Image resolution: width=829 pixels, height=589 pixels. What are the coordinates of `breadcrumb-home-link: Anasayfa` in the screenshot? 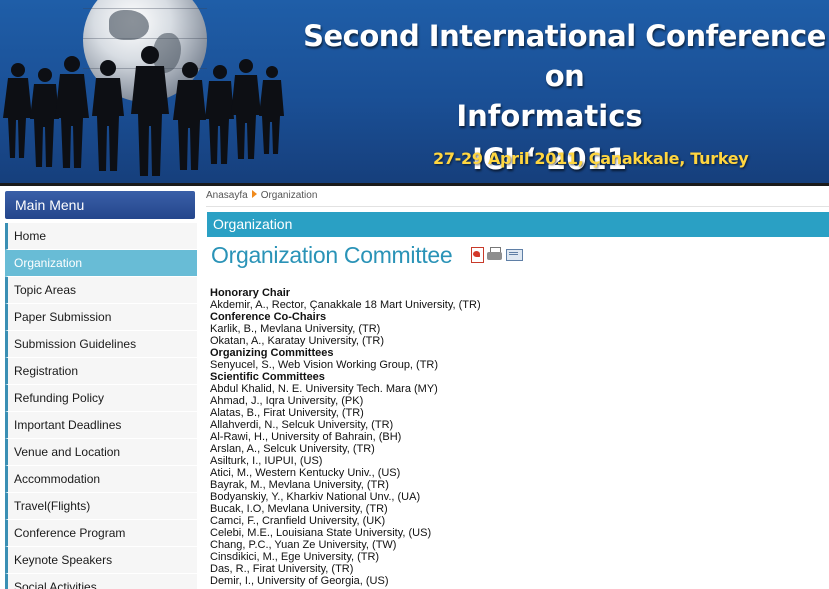 It's located at (227, 195).